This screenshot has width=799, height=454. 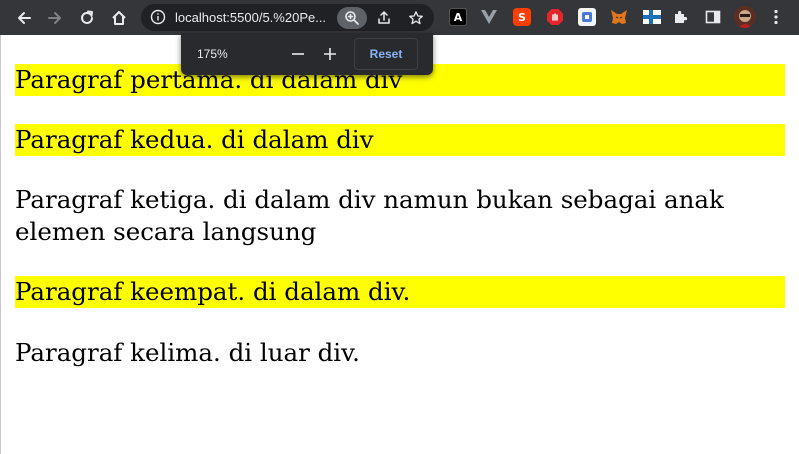 I want to click on paragraph-5: Paragraf kelima. di luar div., so click(x=187, y=352).